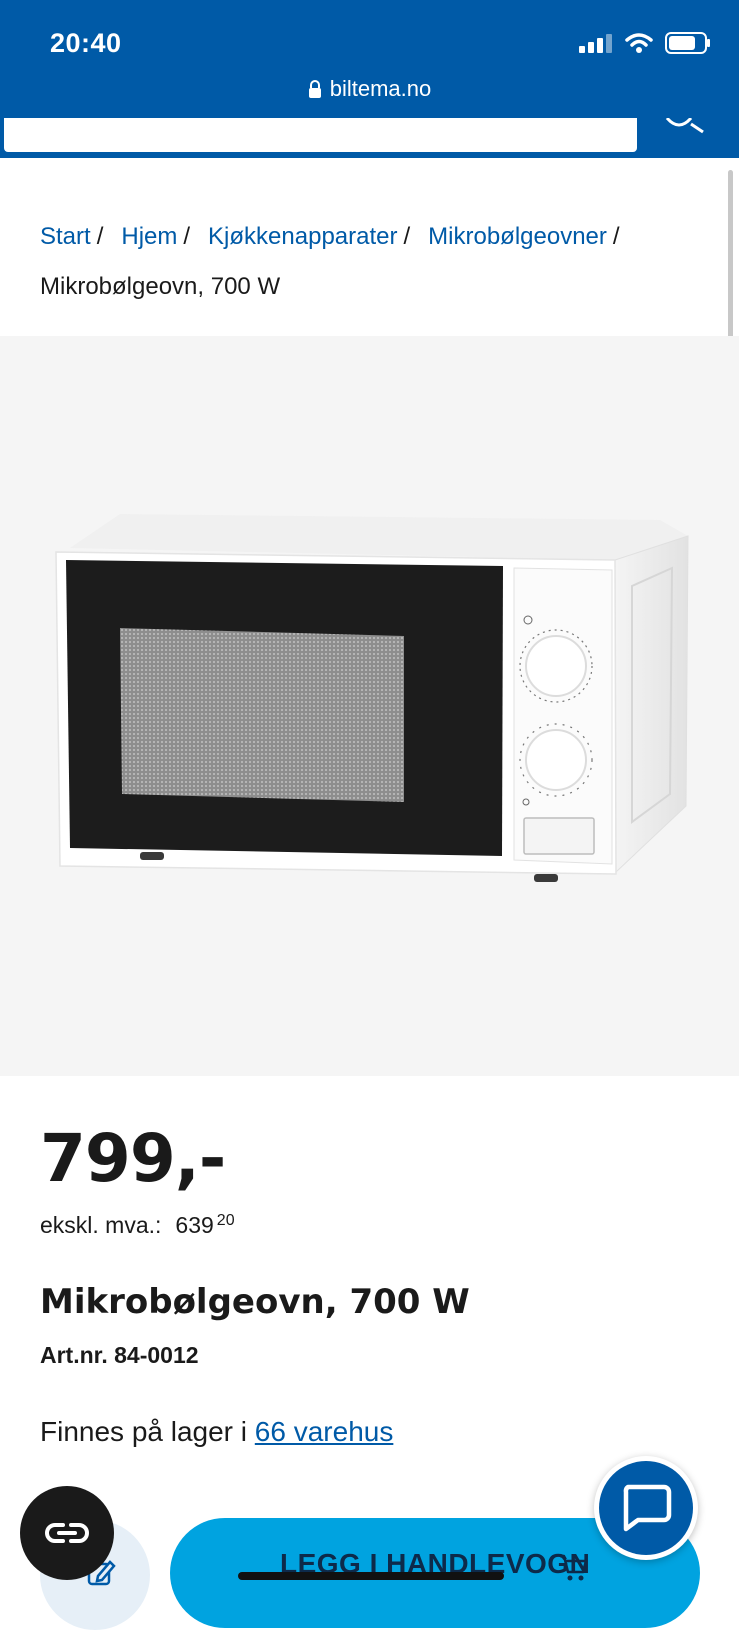 This screenshot has height=1630, width=739. I want to click on url-bar: biltema.no, so click(369, 89).